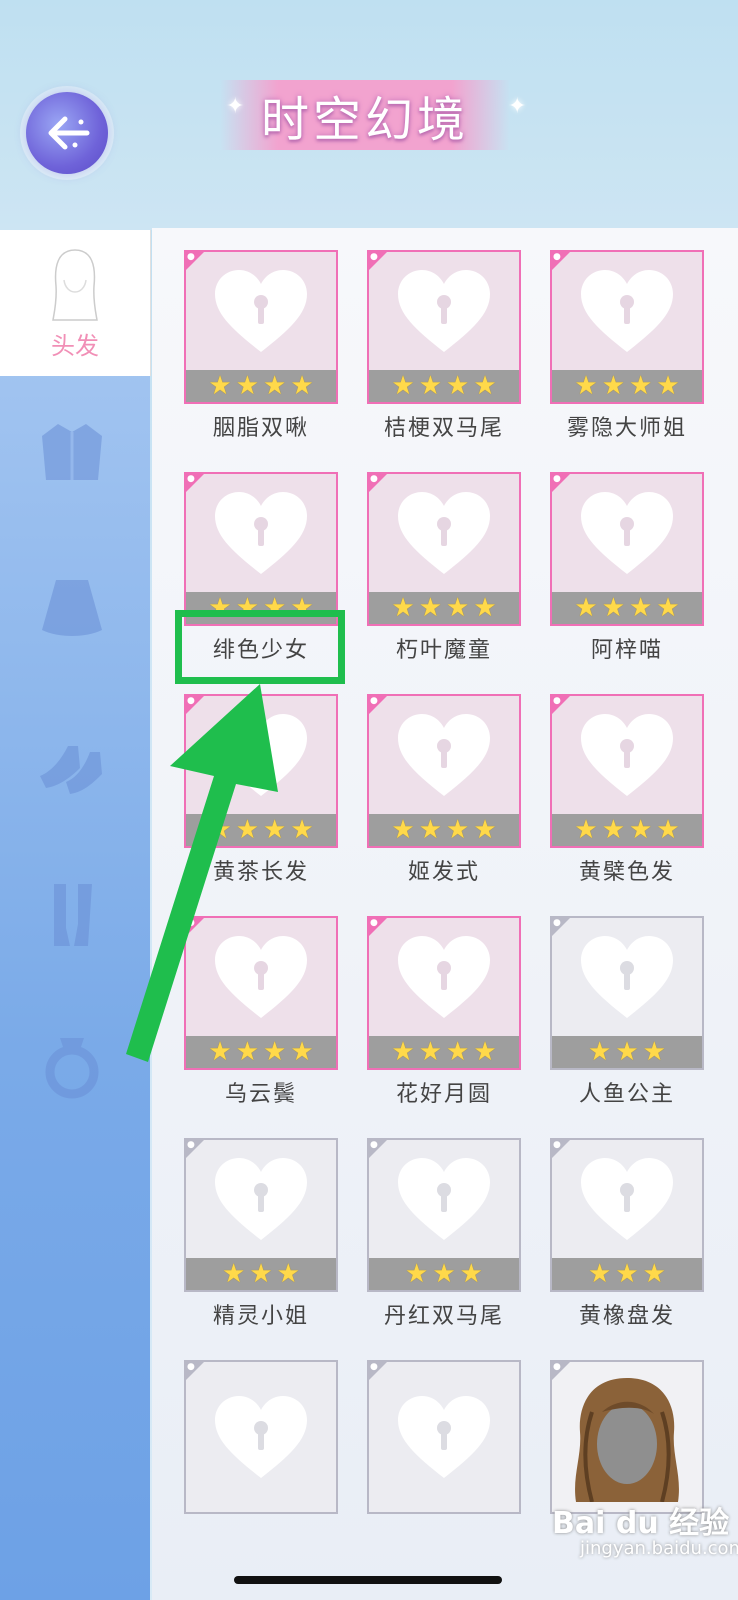 This screenshot has height=1600, width=738. What do you see at coordinates (626, 872) in the screenshot?
I see `item-name: 黄檗色发` at bounding box center [626, 872].